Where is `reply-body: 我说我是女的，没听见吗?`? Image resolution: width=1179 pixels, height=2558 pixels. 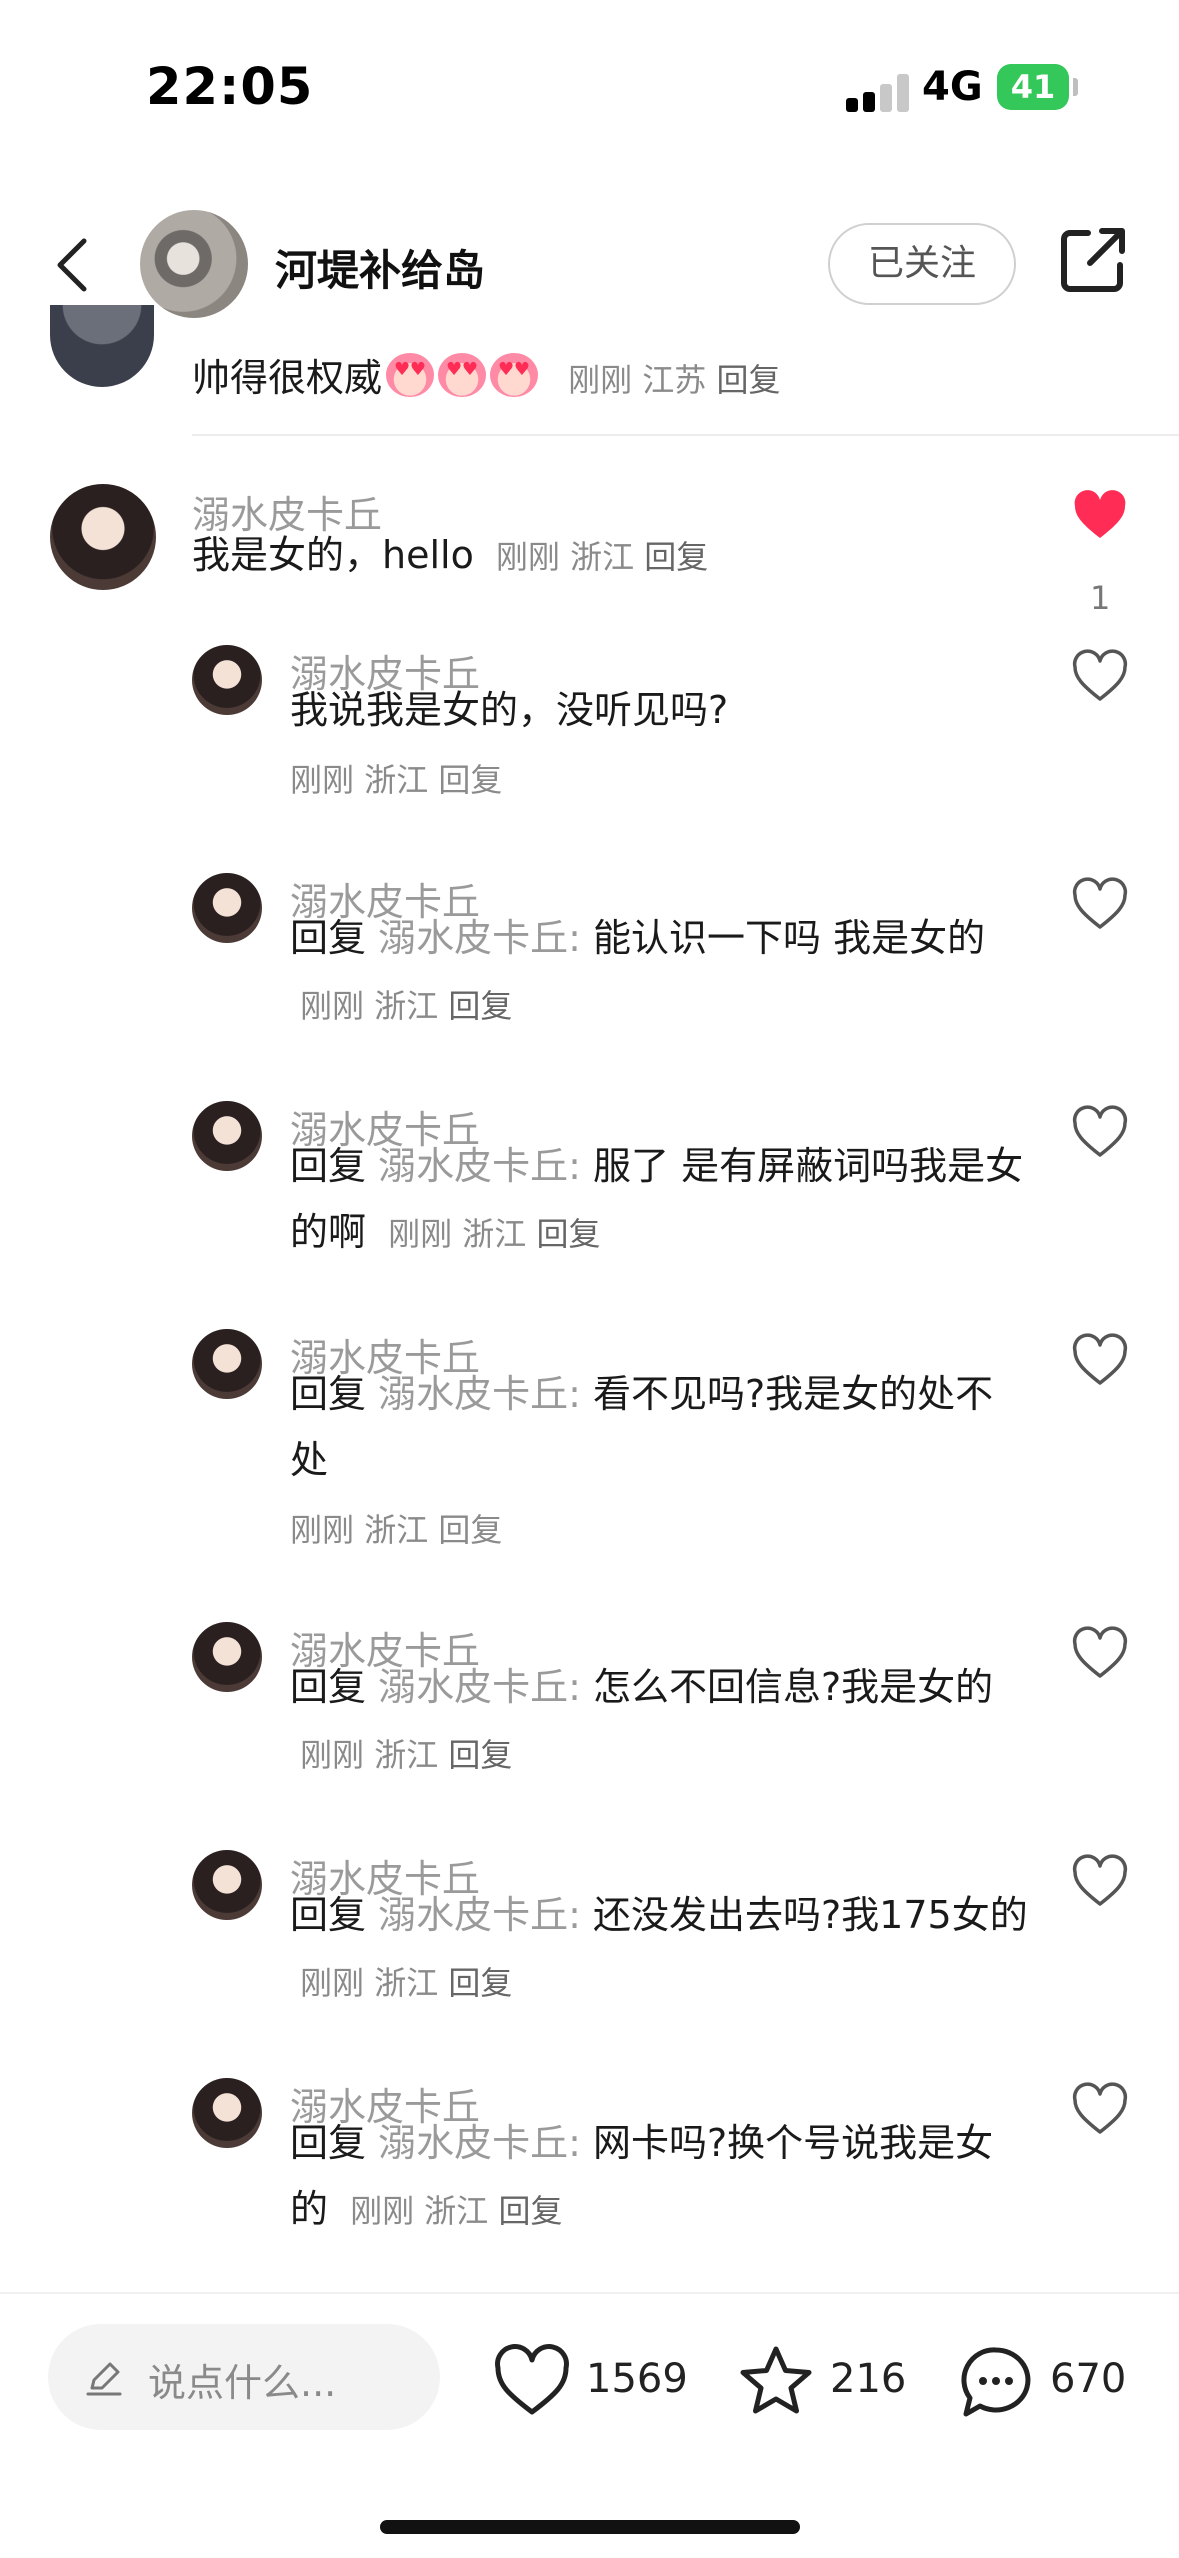 reply-body: 我说我是女的，没听见吗? is located at coordinates (660, 710).